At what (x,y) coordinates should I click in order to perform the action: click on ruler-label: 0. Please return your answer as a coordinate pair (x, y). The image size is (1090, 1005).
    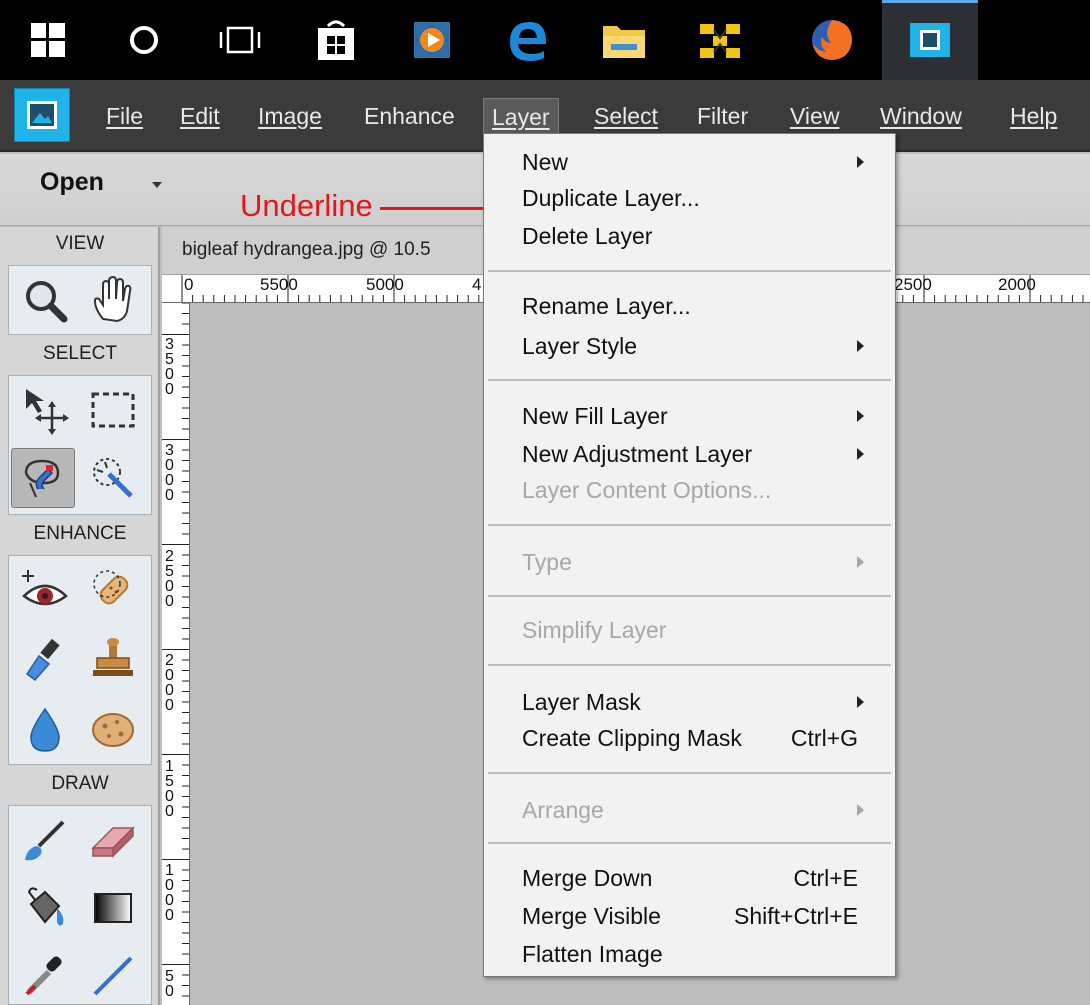
    Looking at the image, I should click on (189, 284).